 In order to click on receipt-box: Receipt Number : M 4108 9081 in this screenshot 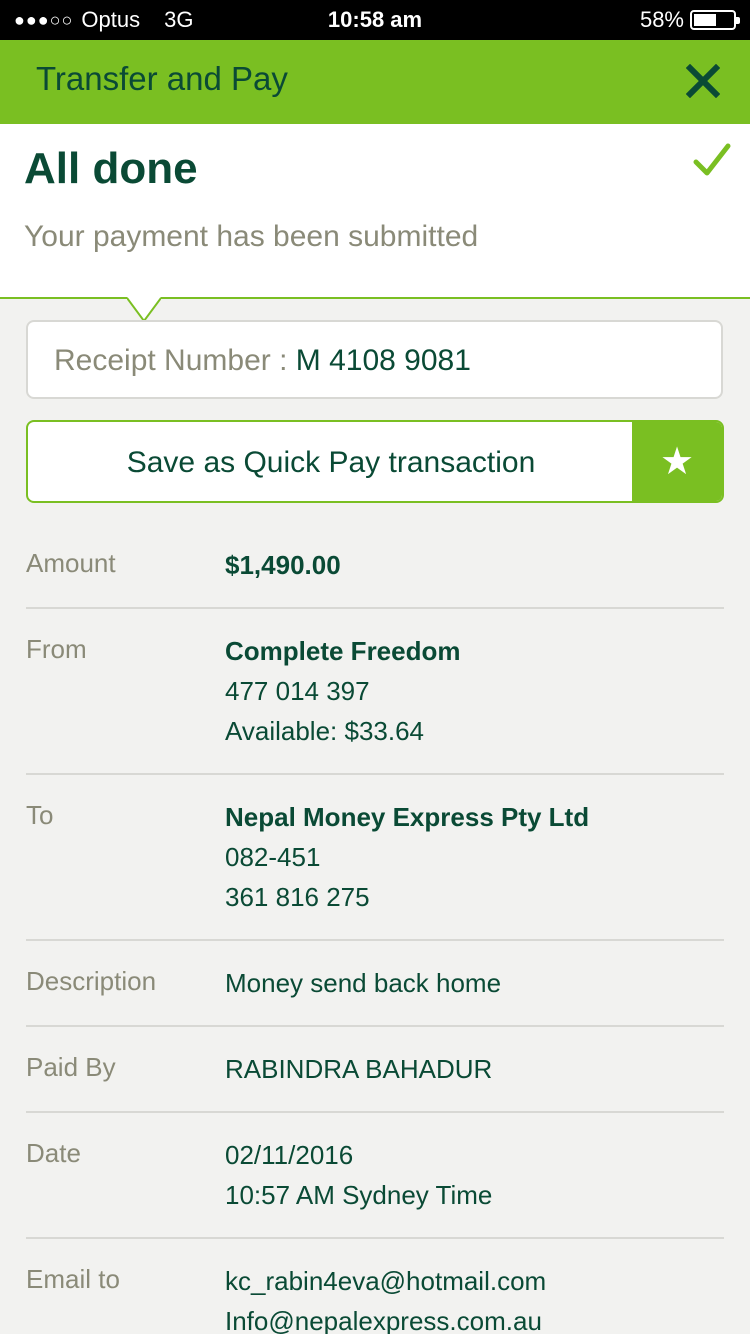, I will do `click(374, 359)`.